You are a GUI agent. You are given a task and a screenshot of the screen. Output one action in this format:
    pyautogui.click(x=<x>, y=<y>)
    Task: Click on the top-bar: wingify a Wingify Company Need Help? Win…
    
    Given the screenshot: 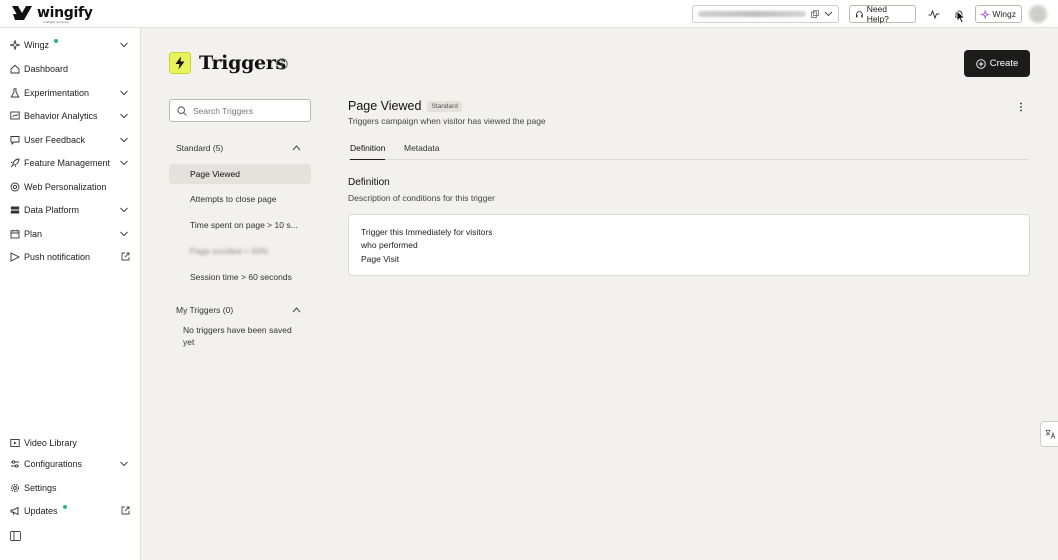 What is the action you would take?
    pyautogui.click(x=529, y=14)
    